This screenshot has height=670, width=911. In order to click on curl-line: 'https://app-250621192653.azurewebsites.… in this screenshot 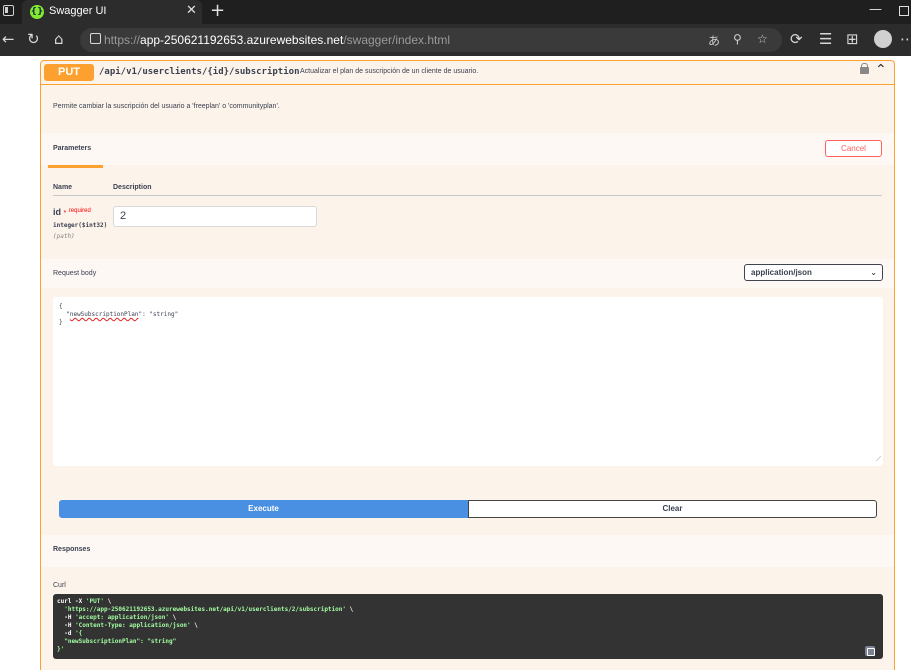, I will do `click(209, 609)`.